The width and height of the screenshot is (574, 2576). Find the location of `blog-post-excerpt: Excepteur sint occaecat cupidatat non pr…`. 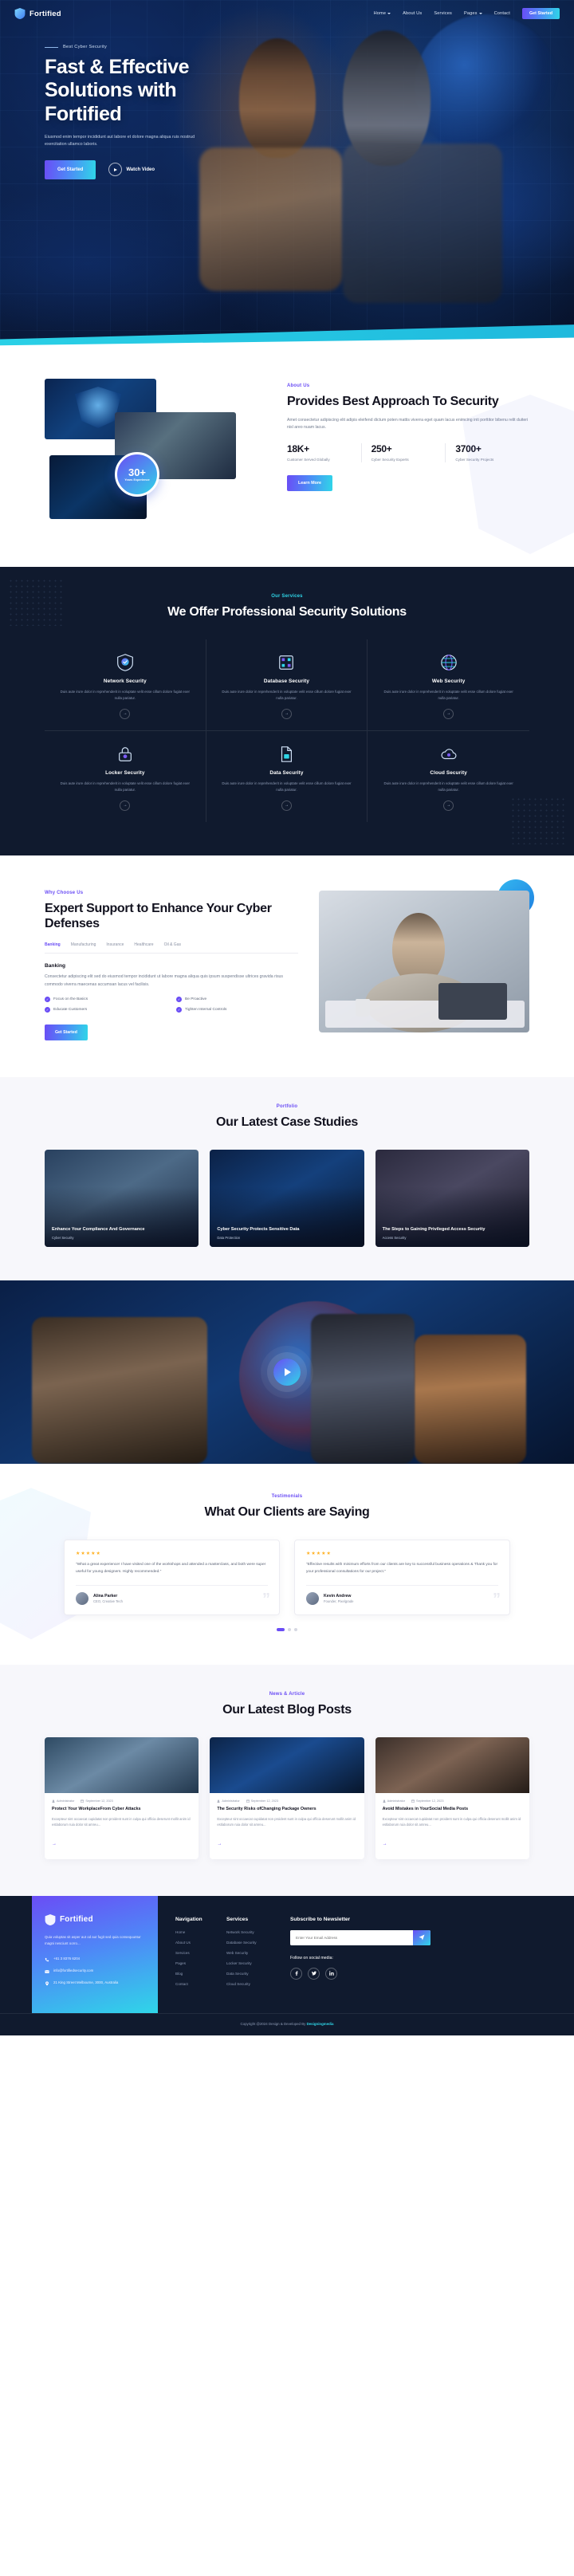

blog-post-excerpt: Excepteur sint occaecat cupidatat non pr… is located at coordinates (451, 1822).